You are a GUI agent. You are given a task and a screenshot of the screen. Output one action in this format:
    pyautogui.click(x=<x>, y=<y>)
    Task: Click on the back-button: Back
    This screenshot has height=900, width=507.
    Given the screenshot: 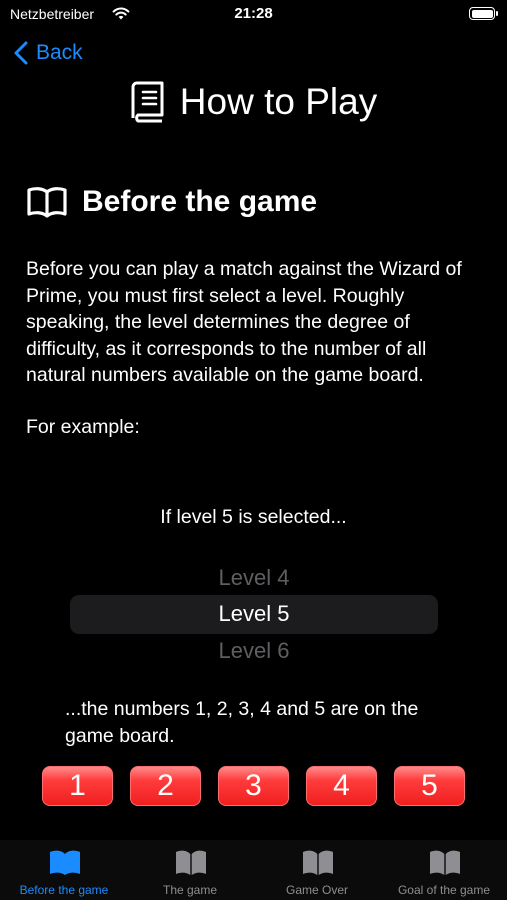 What is the action you would take?
    pyautogui.click(x=48, y=53)
    